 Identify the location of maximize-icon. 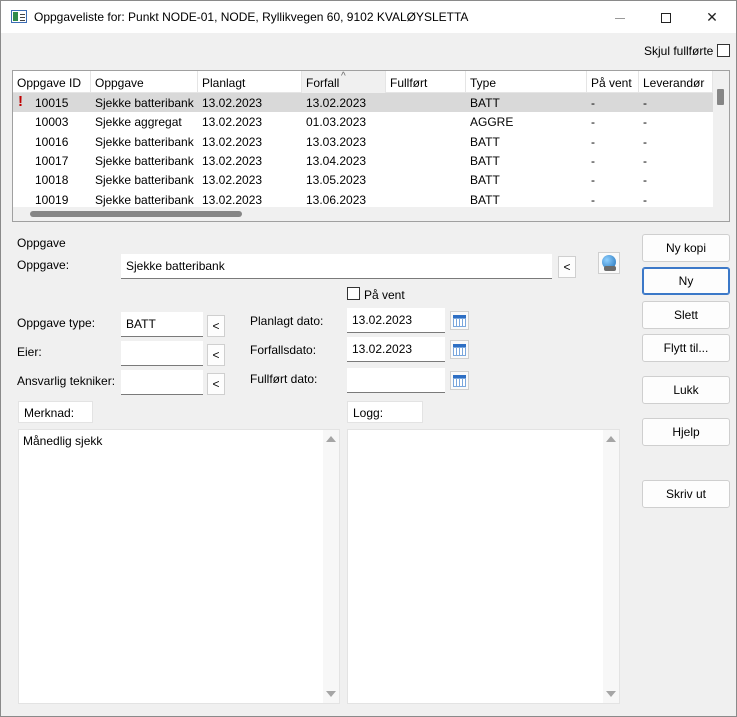
(666, 18).